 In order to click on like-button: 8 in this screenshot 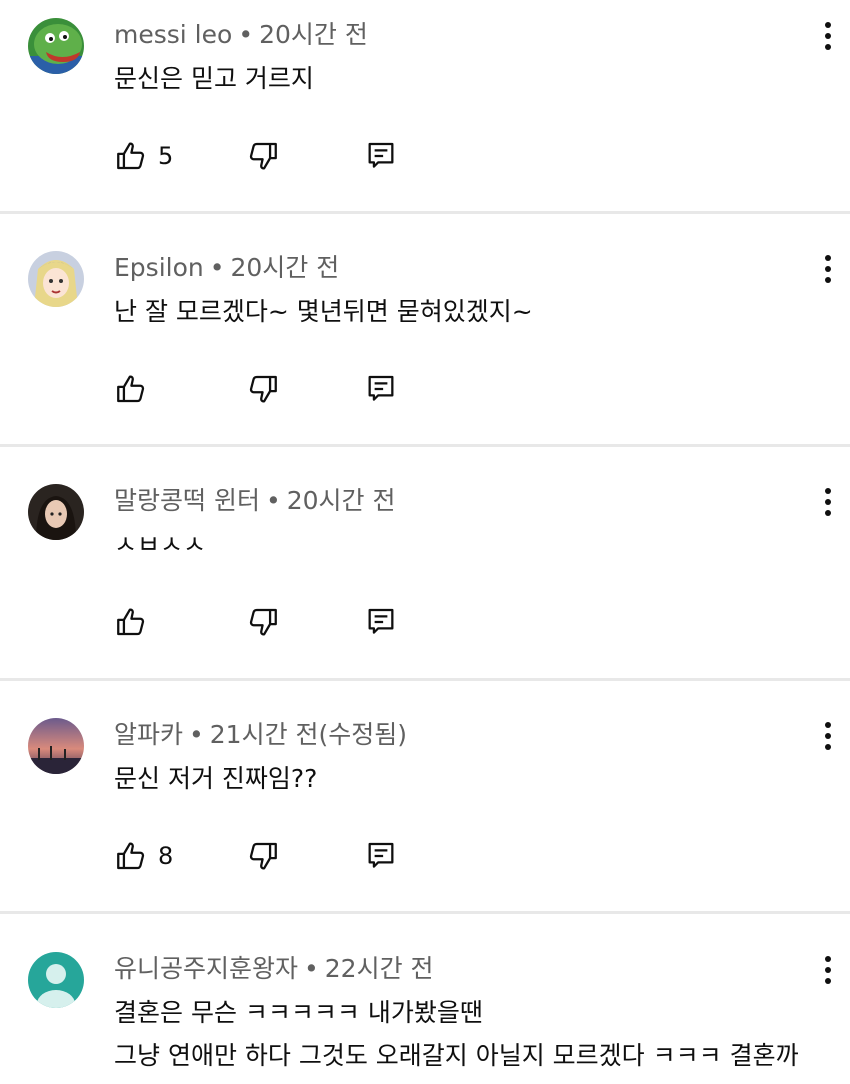, I will do `click(143, 856)`.